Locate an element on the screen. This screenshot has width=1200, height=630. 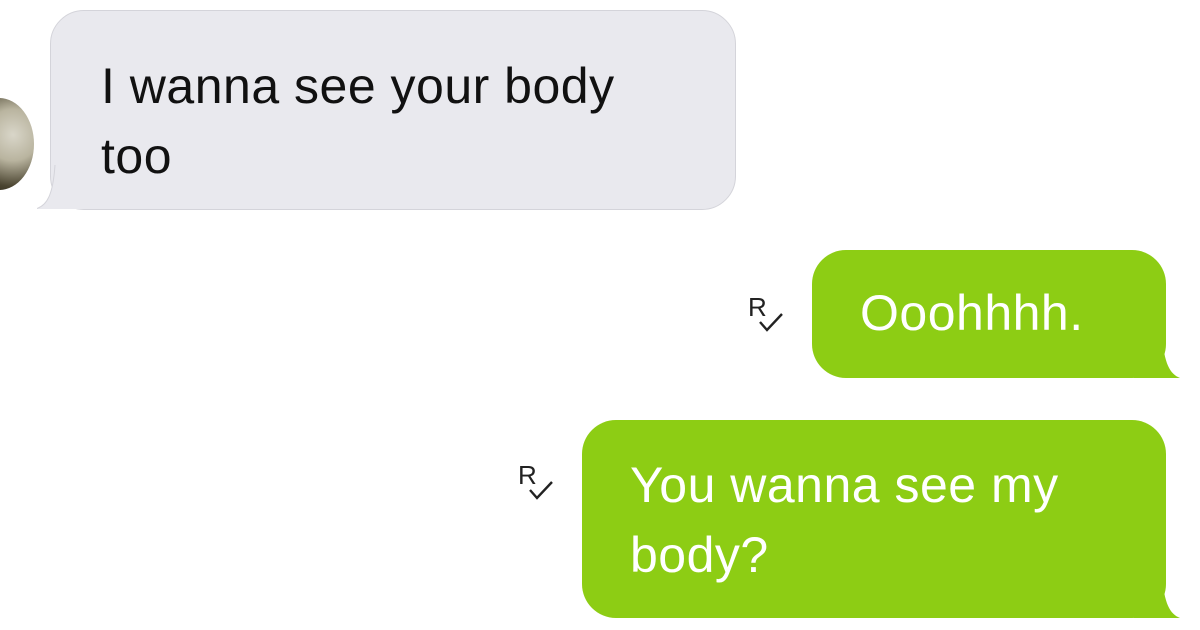
outgoing-message-bubble: Ooohhhh. is located at coordinates (996, 314).